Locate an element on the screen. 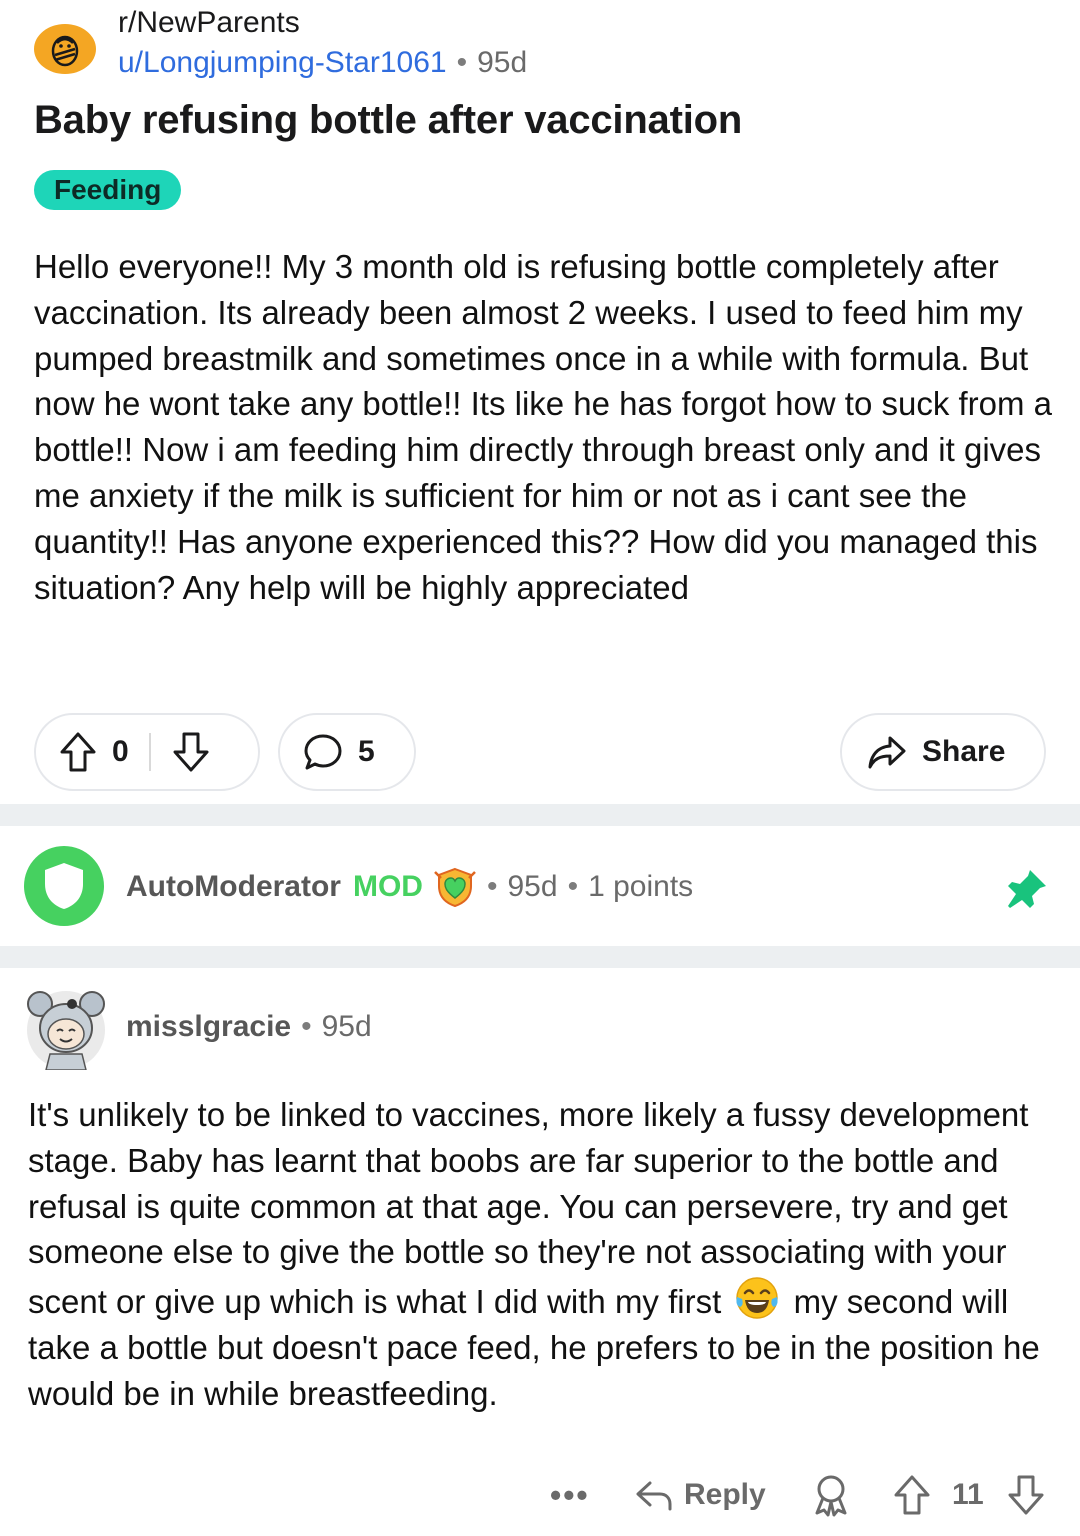  award-icon is located at coordinates (831, 1495).